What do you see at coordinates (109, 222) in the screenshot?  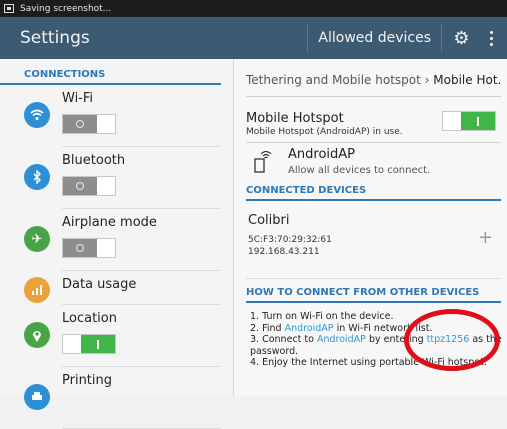 I see `sidebar-item-label: Airplane mode` at bounding box center [109, 222].